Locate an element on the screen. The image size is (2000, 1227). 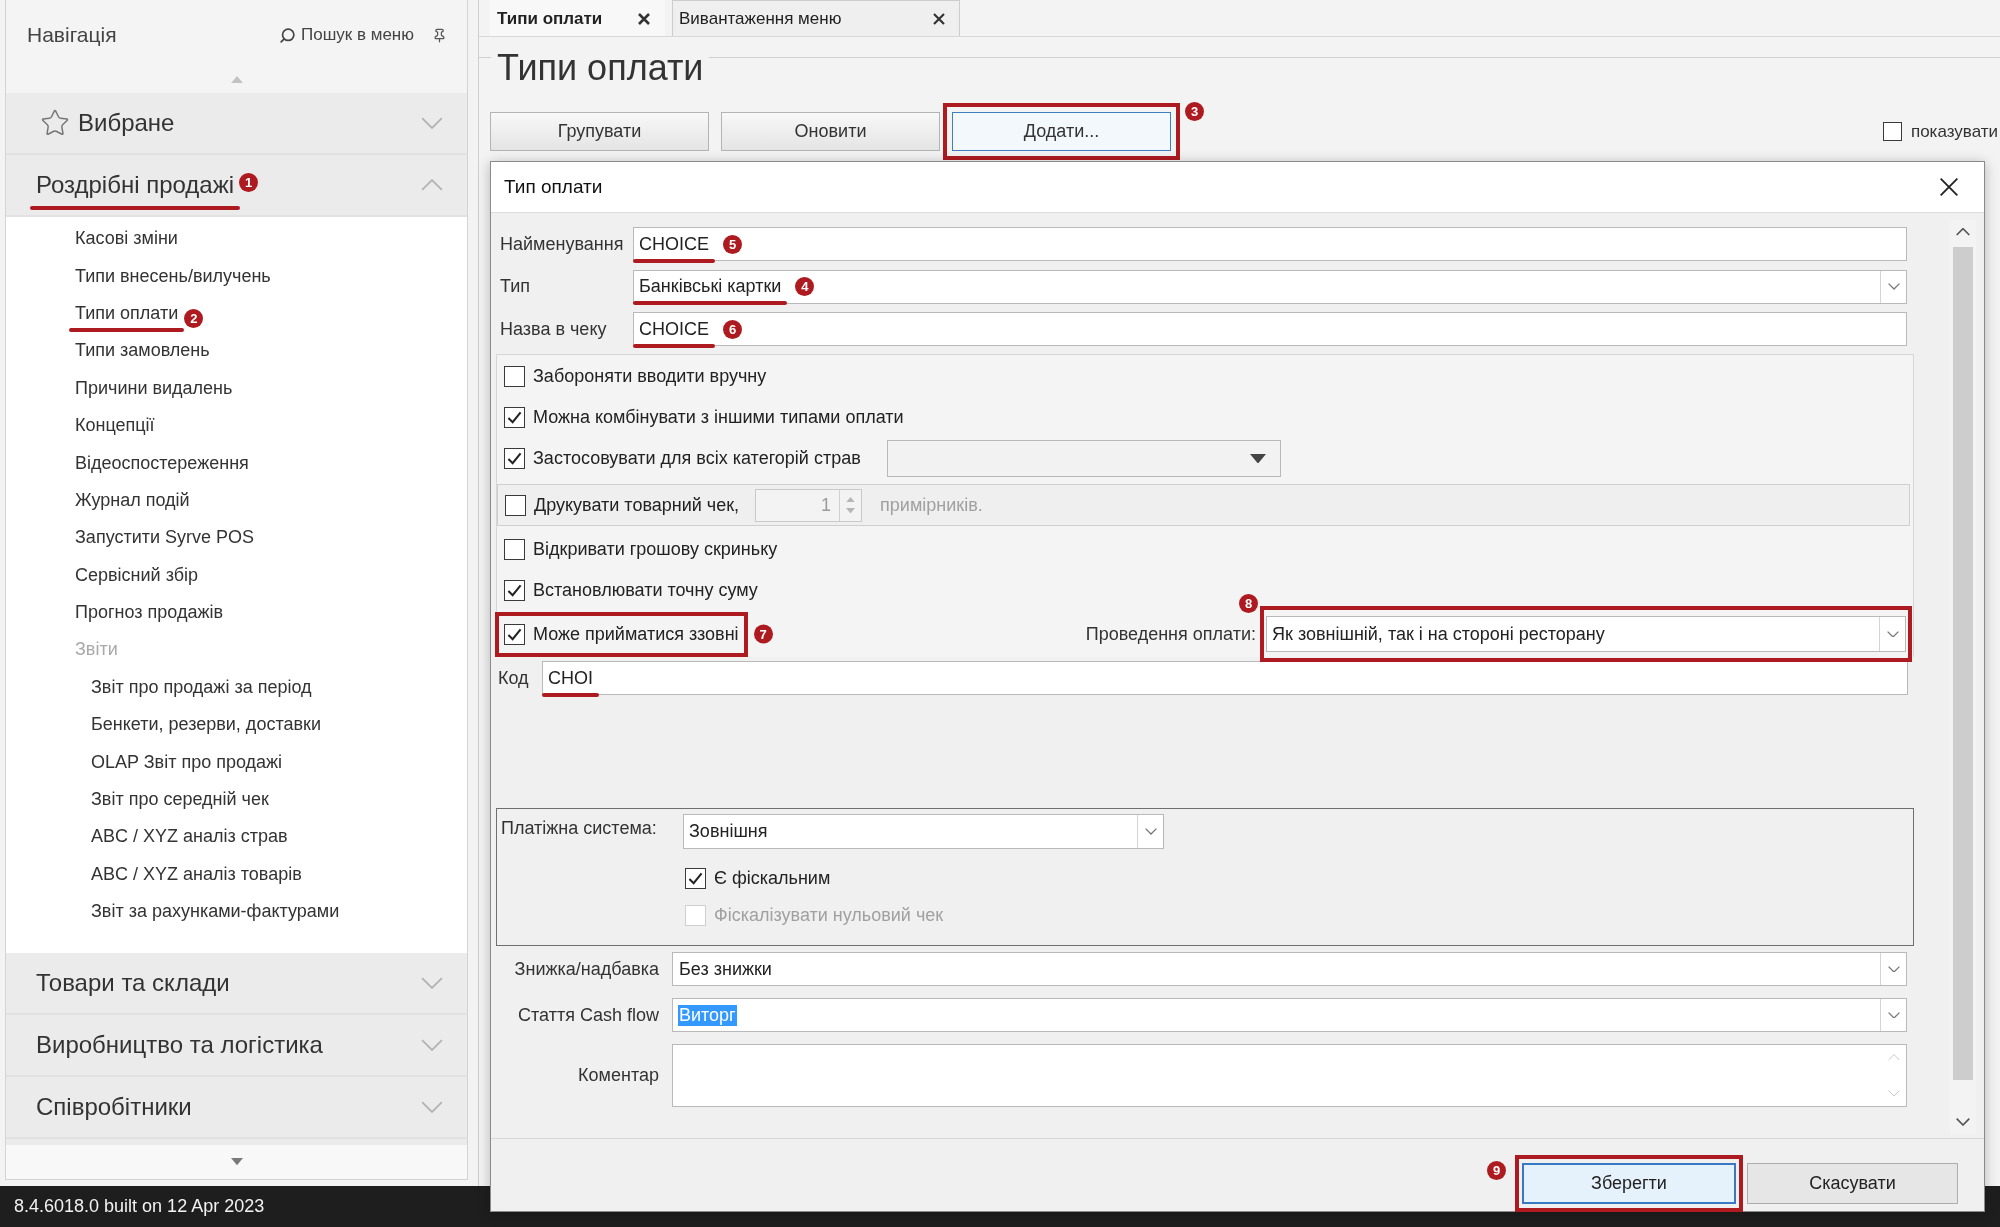
dialog-title: Тип оплати is located at coordinates (553, 187).